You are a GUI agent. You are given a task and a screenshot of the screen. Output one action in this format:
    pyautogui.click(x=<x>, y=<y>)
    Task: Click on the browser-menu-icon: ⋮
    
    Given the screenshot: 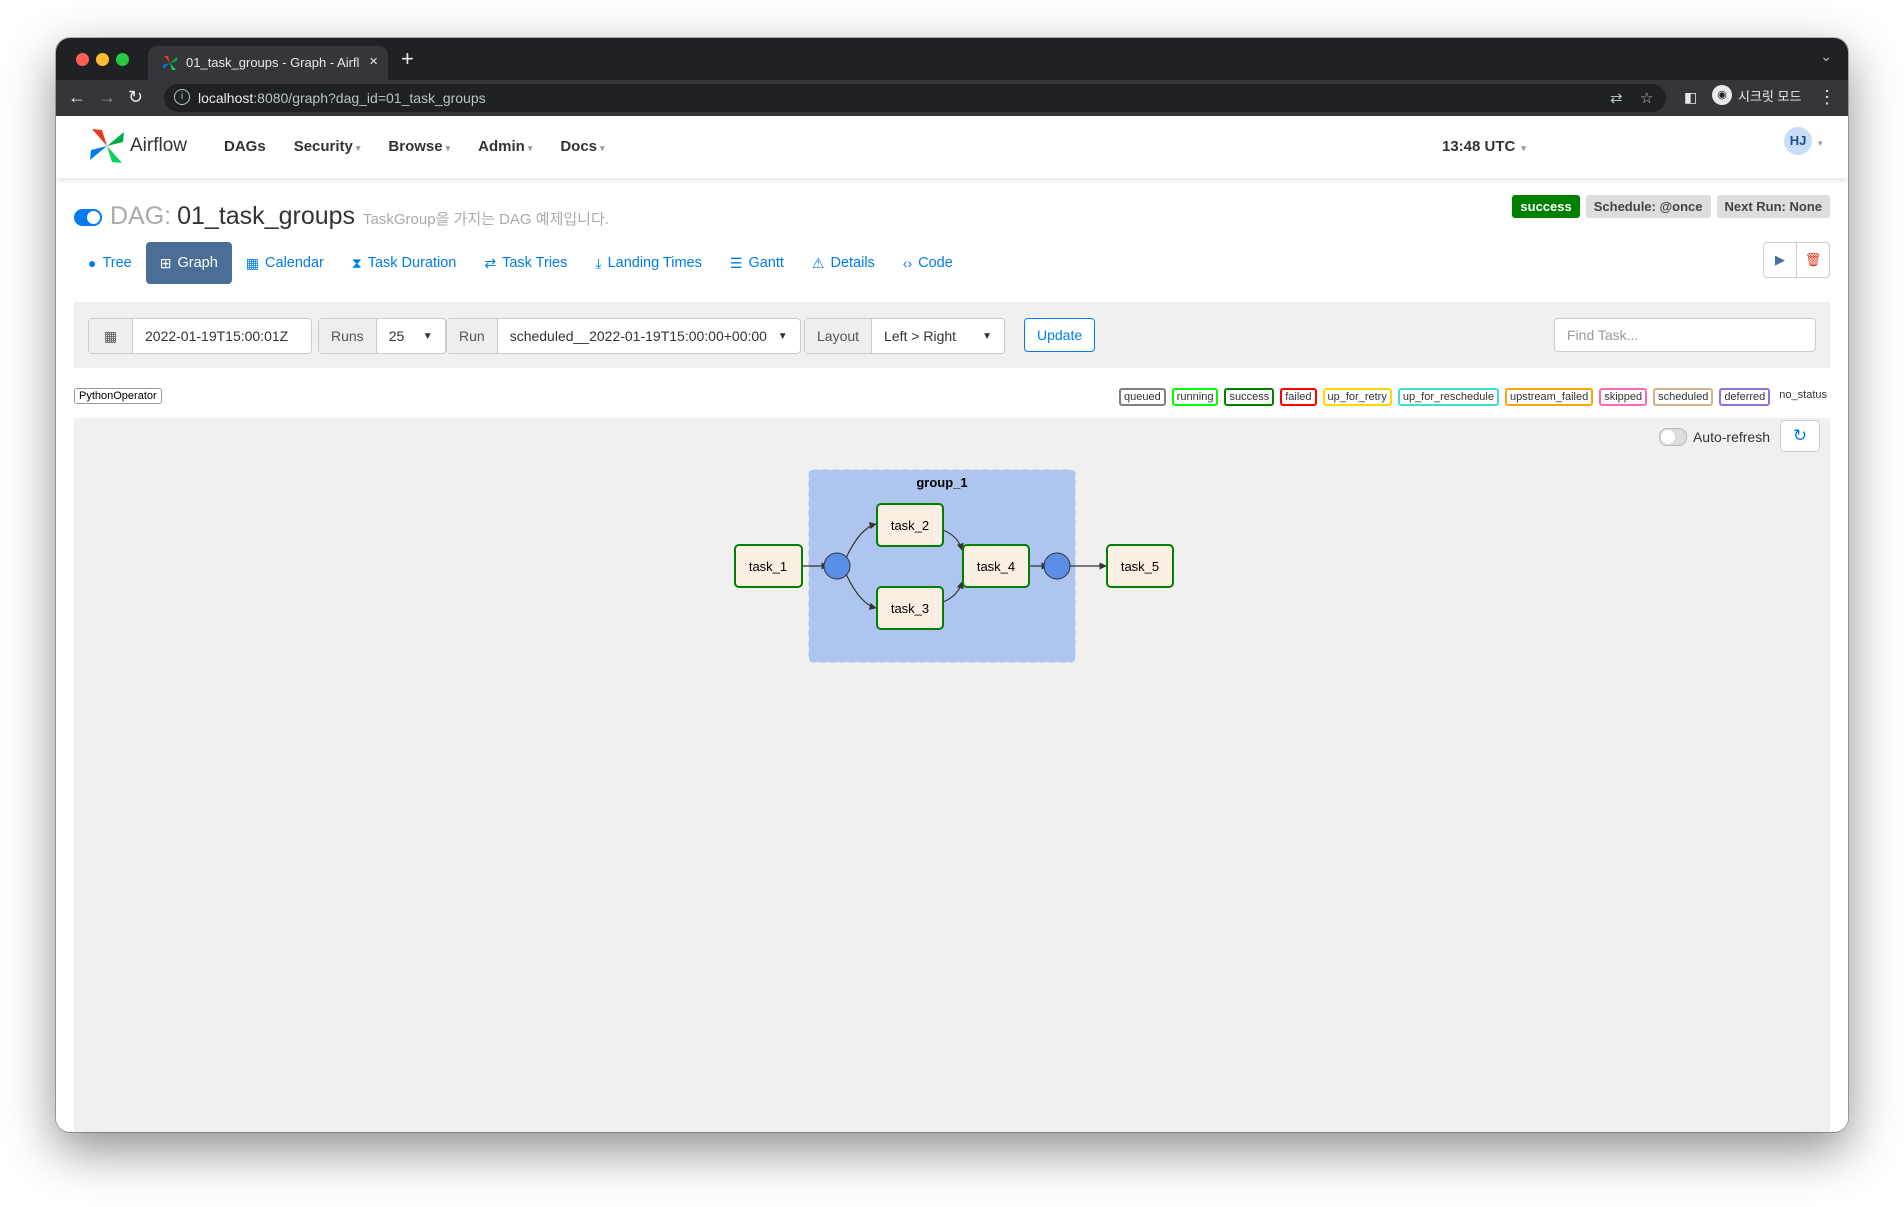 What is the action you would take?
    pyautogui.click(x=1827, y=97)
    